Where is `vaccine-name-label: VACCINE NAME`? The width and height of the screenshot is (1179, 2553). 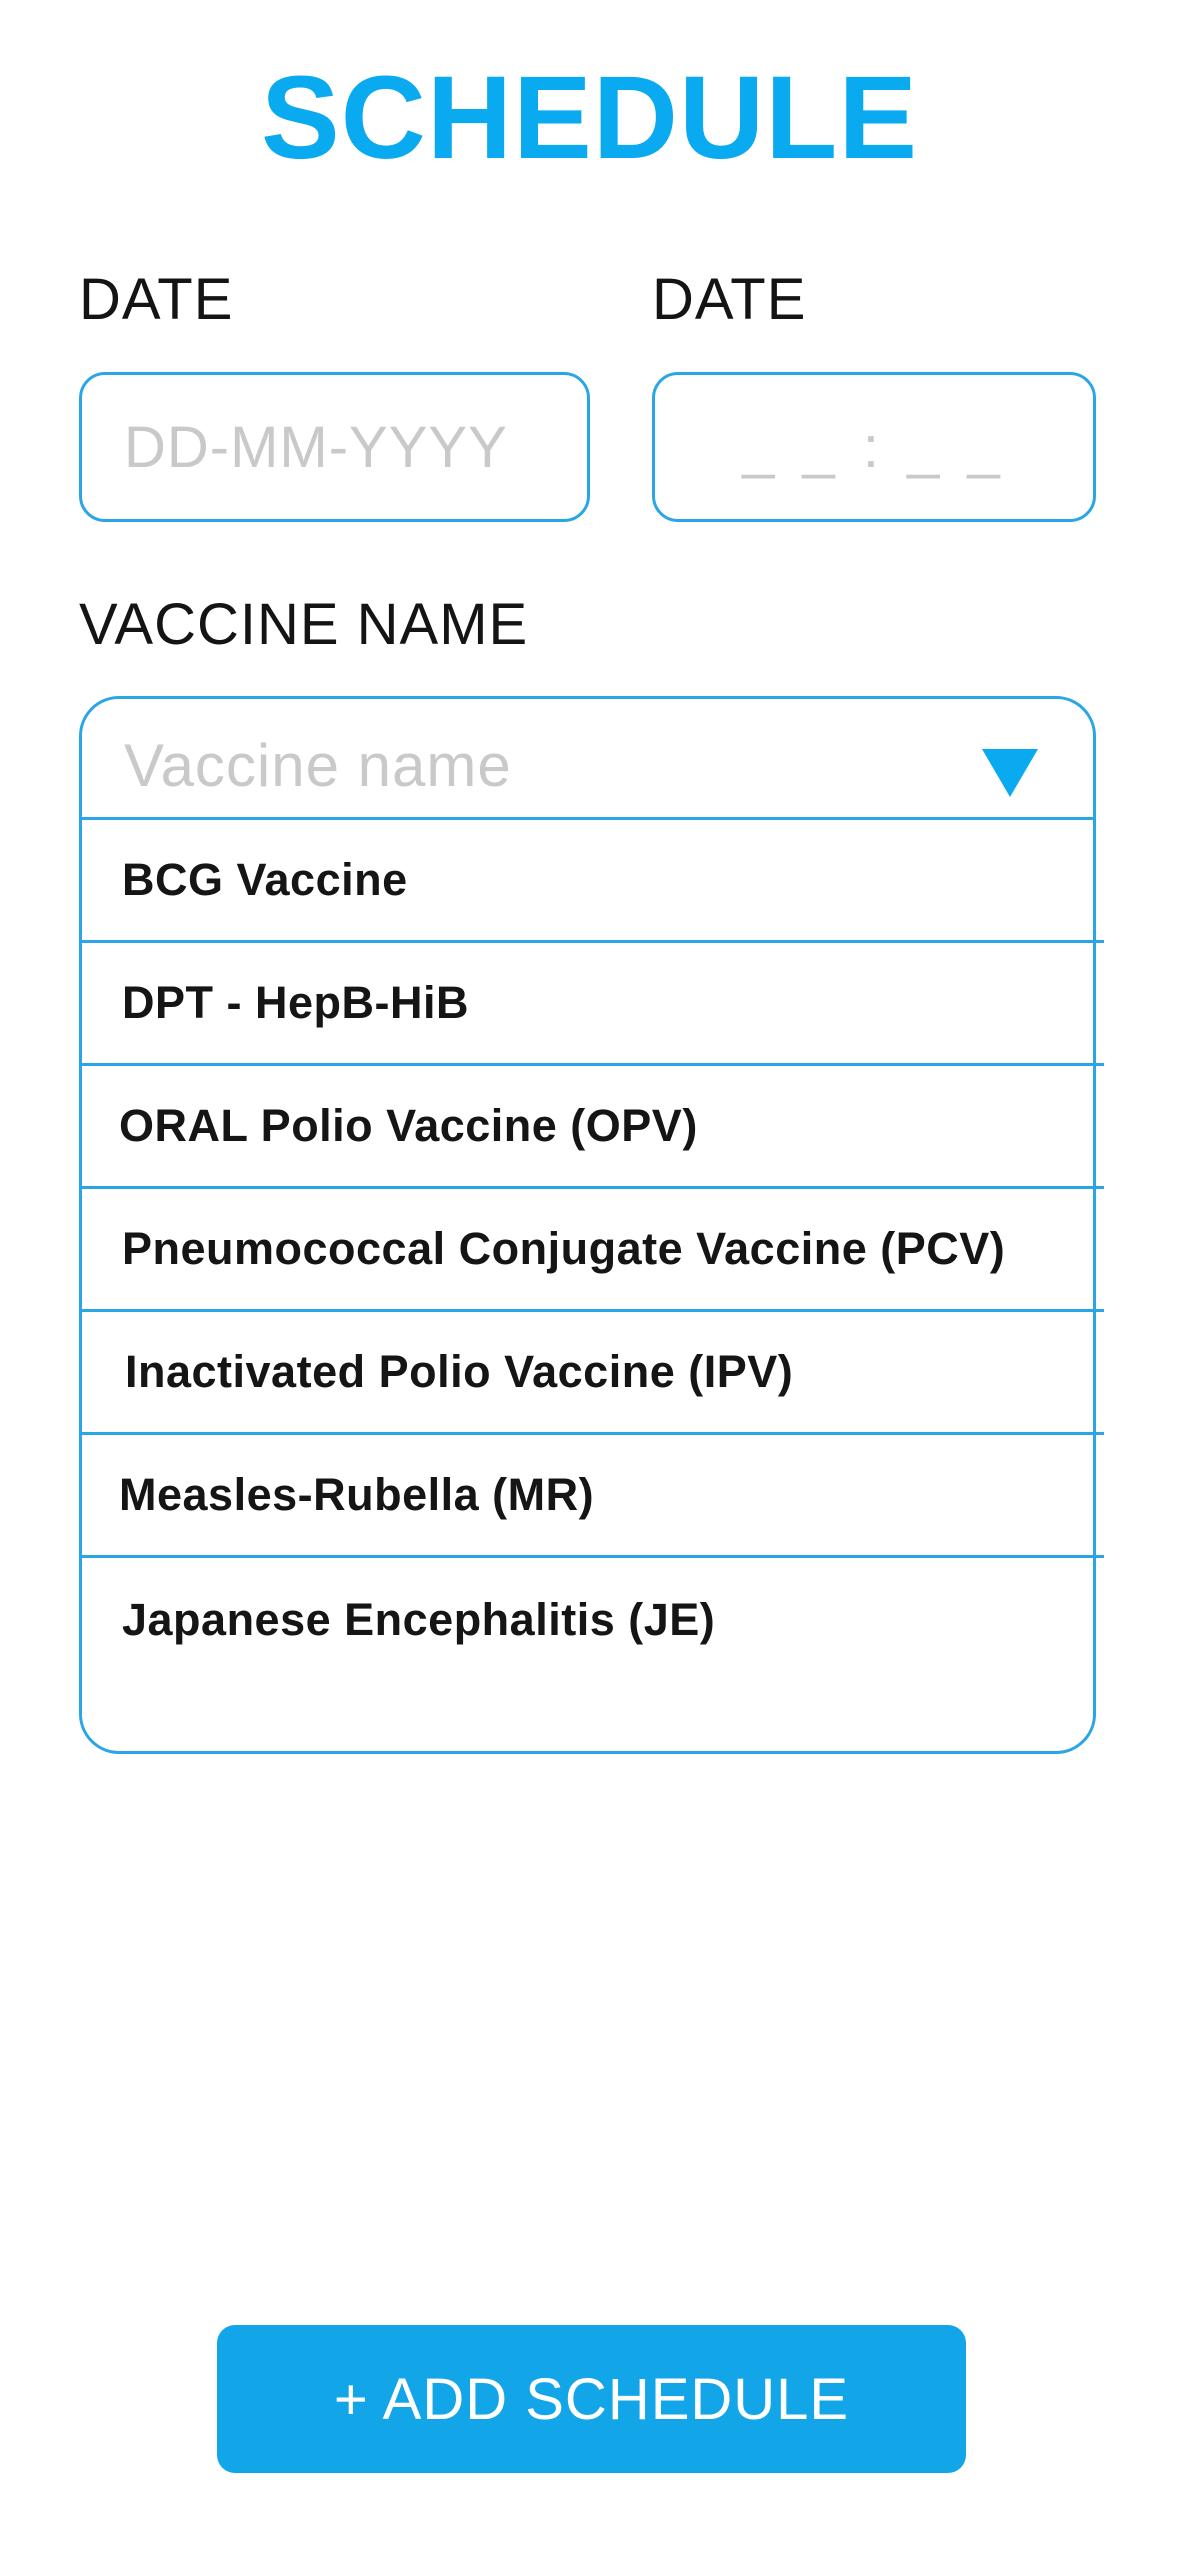 vaccine-name-label: VACCINE NAME is located at coordinates (304, 624).